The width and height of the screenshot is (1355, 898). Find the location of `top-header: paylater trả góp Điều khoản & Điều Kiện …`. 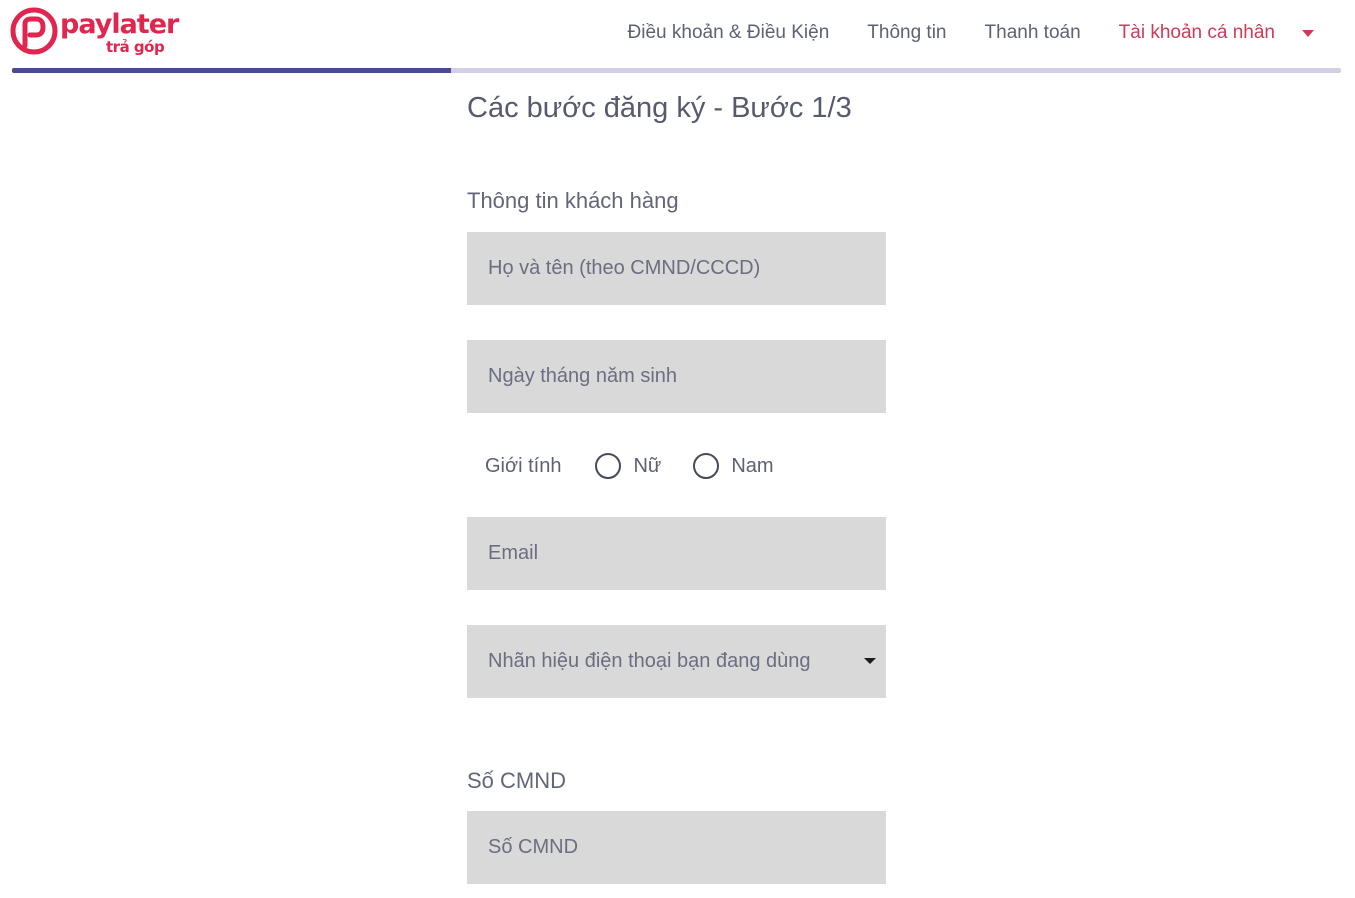

top-header: paylater trả góp Điều khoản & Điều Kiện … is located at coordinates (677, 36).